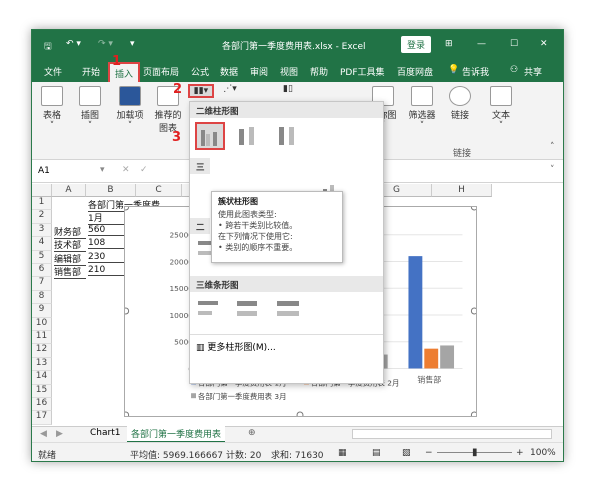 Image resolution: width=595 pixels, height=491 pixels. I want to click on link-button: 链接, so click(460, 103).